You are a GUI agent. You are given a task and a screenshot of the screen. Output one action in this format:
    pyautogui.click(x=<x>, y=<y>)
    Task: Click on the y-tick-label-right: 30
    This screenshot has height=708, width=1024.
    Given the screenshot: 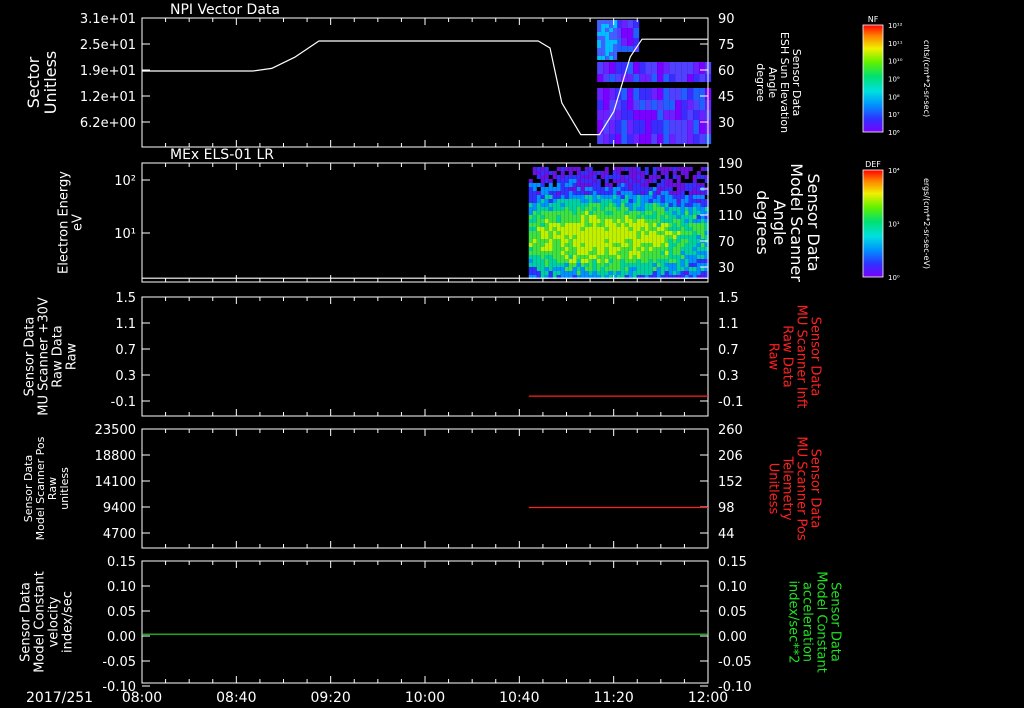 What is the action you would take?
    pyautogui.click(x=726, y=268)
    